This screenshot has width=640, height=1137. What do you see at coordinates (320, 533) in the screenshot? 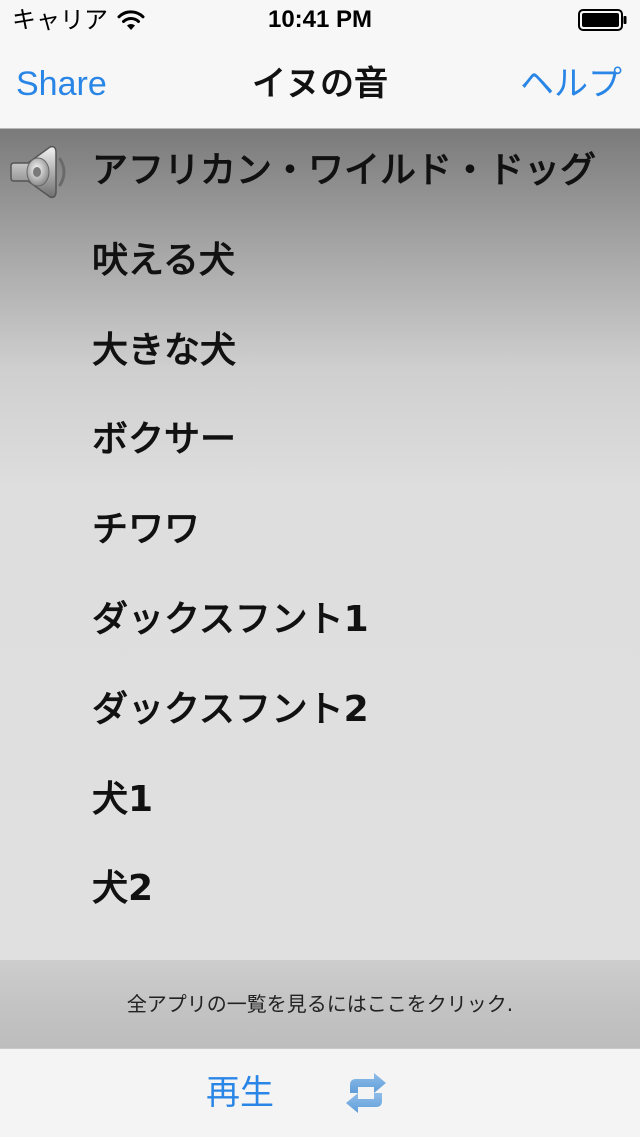
I see `sound-item: チワワ` at bounding box center [320, 533].